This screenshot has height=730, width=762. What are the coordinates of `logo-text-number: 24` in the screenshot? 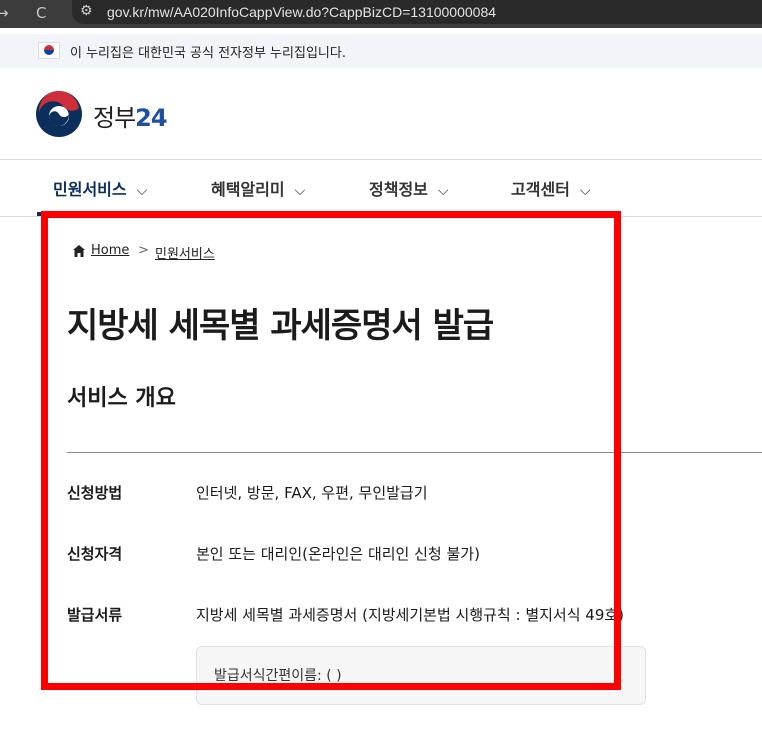 It's located at (151, 118).